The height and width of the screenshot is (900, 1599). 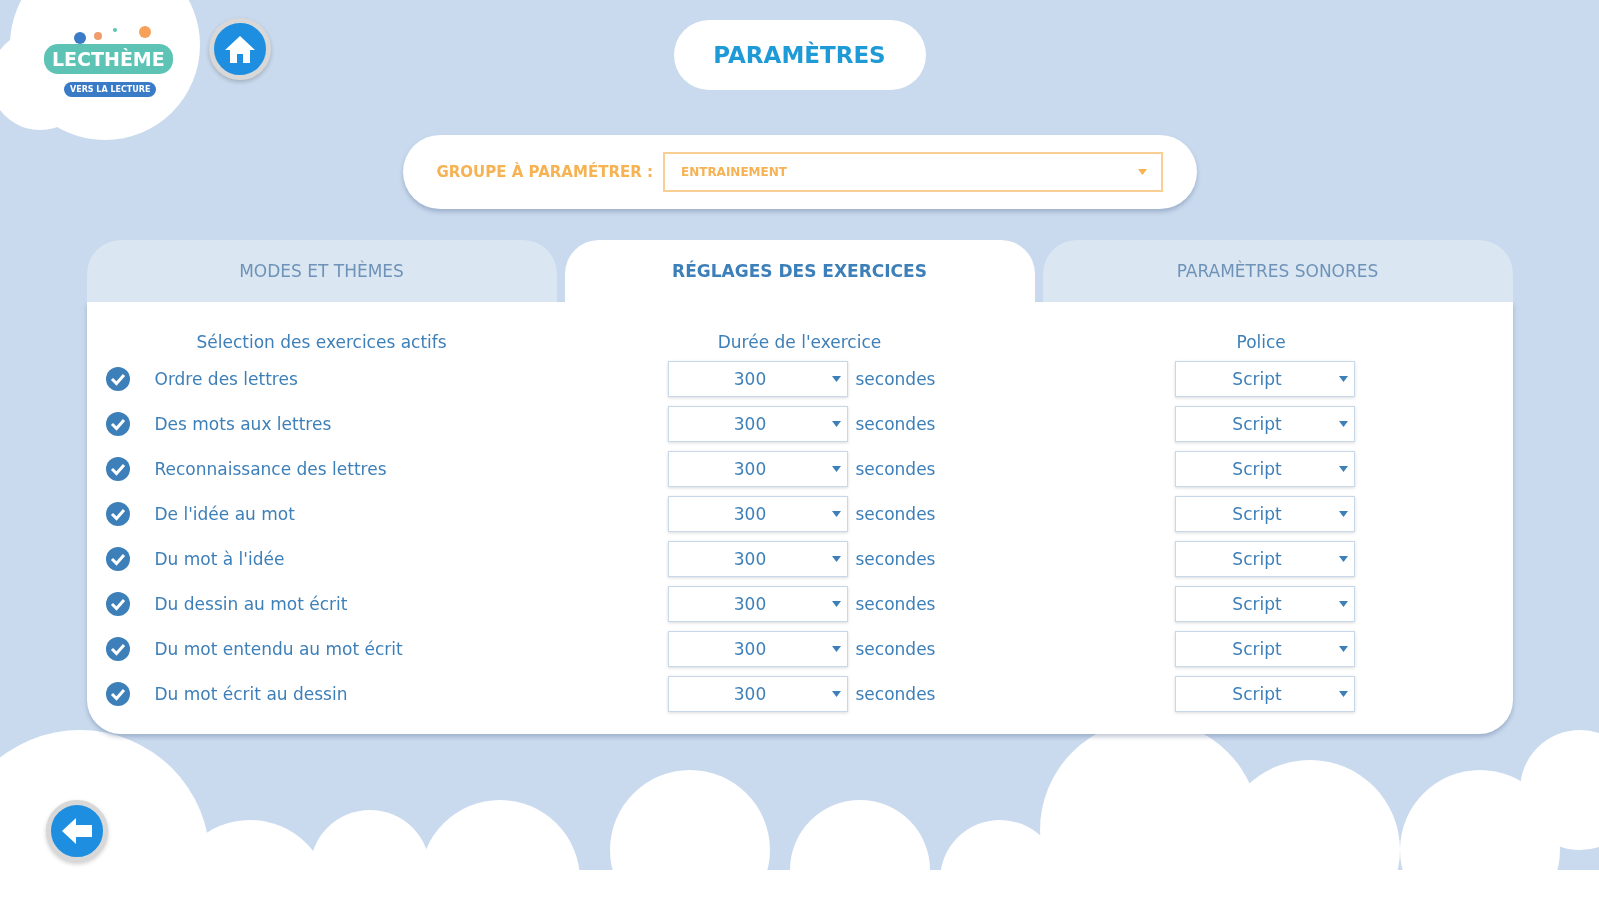 I want to click on back-arrow-icon, so click(x=77, y=831).